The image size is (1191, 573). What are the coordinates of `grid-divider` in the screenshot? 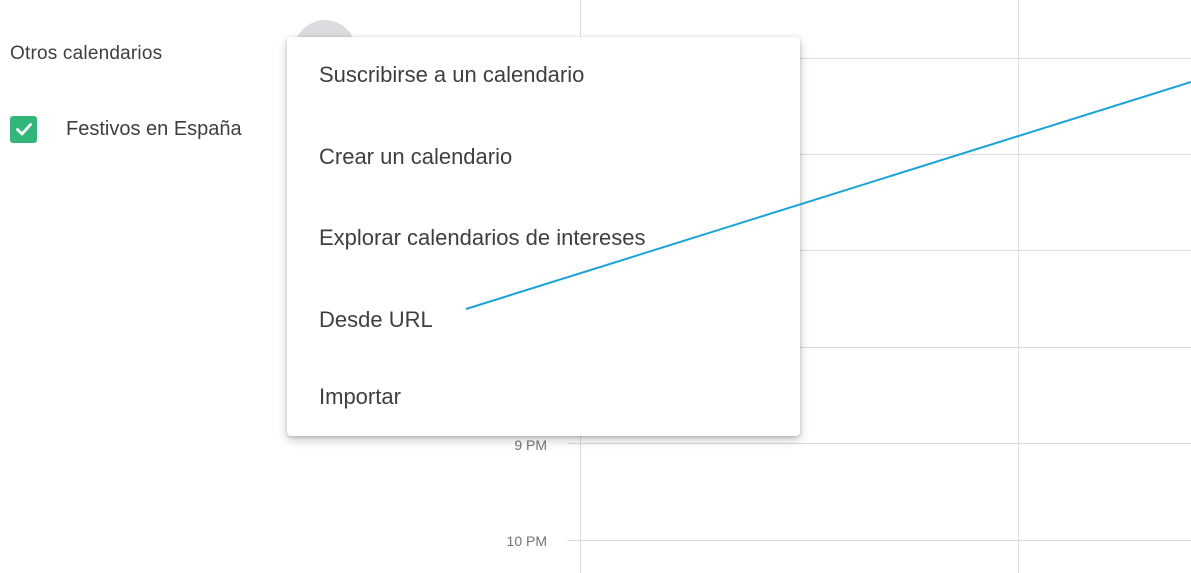 It's located at (1018, 286).